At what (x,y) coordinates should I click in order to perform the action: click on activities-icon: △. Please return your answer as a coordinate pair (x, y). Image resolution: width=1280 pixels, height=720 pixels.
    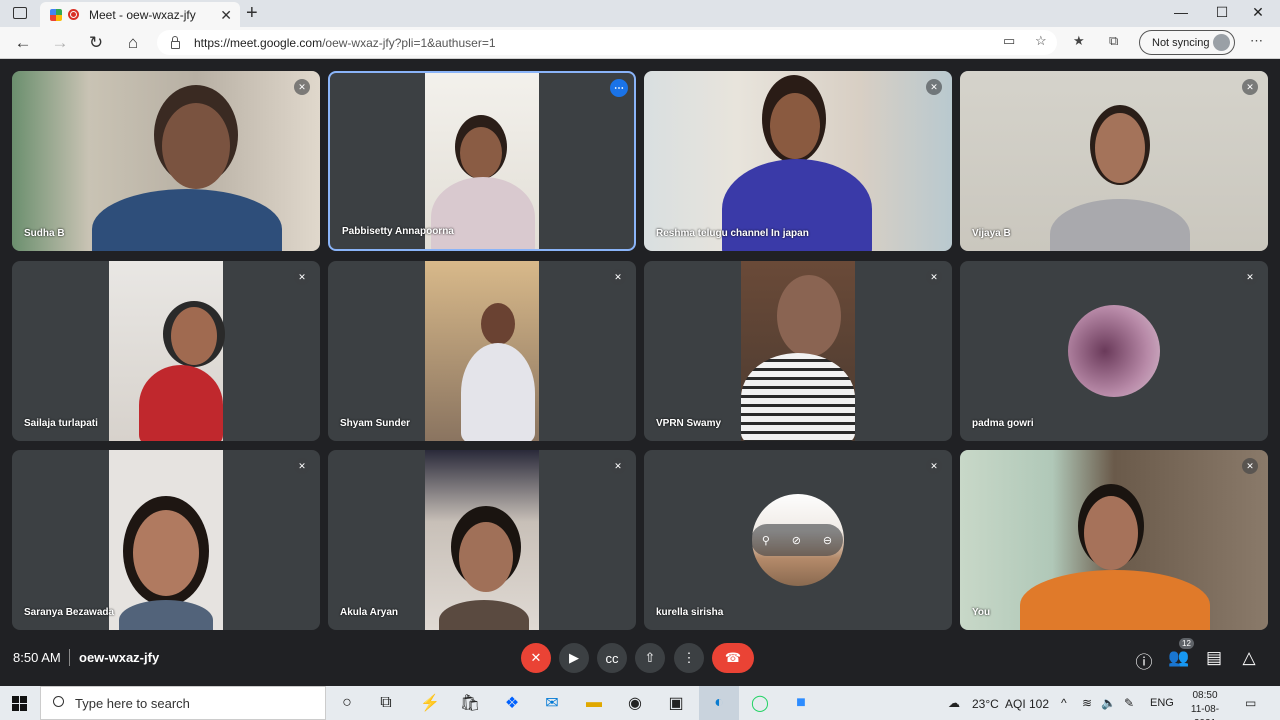
    Looking at the image, I should click on (1249, 658).